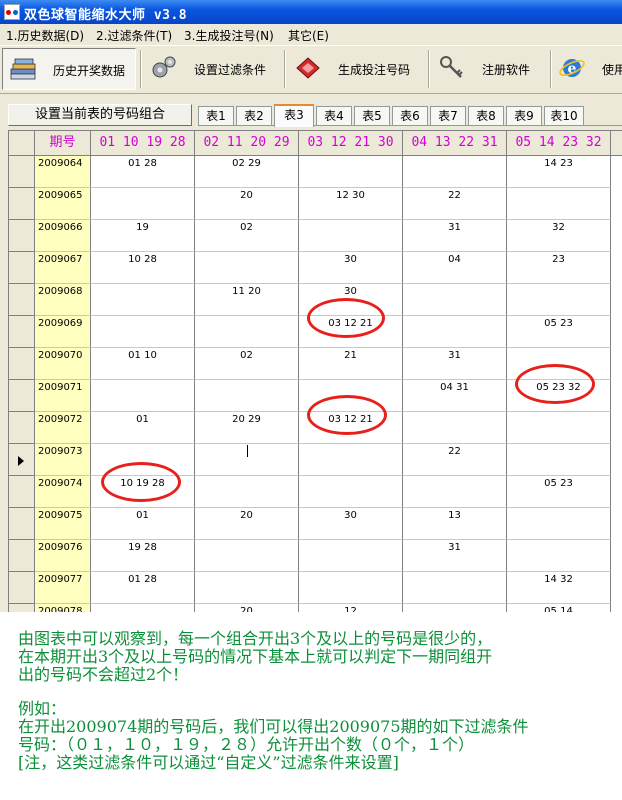 Image resolution: width=622 pixels, height=800 pixels. What do you see at coordinates (63, 143) in the screenshot?
I see `period-header: 期号` at bounding box center [63, 143].